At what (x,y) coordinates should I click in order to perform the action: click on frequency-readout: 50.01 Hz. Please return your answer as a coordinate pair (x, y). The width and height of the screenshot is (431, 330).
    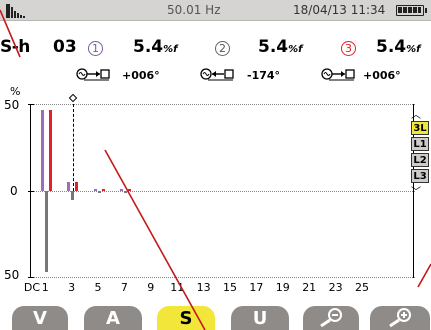
    Looking at the image, I should click on (194, 10).